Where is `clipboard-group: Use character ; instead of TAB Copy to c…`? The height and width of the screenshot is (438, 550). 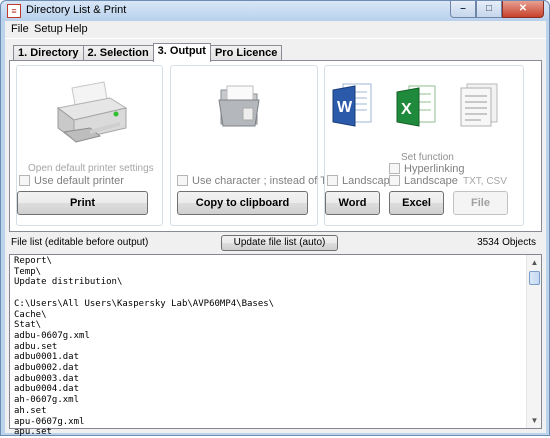
clipboard-group: Use character ; instead of TAB Copy to c… is located at coordinates (255, 145).